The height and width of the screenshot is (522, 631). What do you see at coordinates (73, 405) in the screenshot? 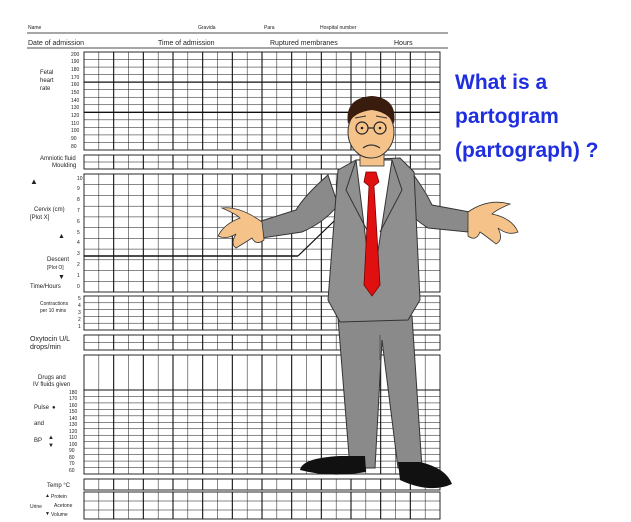
I see `pulse-tick-160: 160` at bounding box center [73, 405].